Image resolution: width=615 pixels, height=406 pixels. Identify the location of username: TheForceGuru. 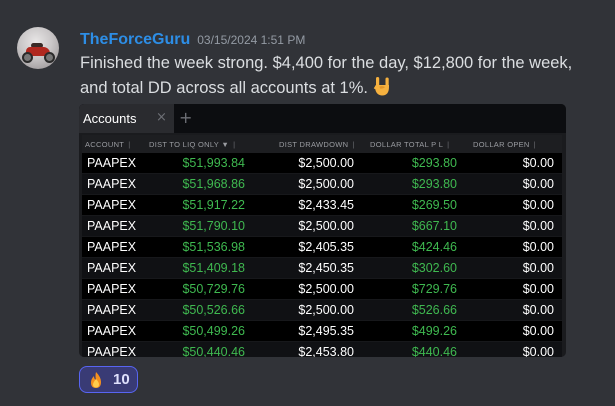
(135, 39).